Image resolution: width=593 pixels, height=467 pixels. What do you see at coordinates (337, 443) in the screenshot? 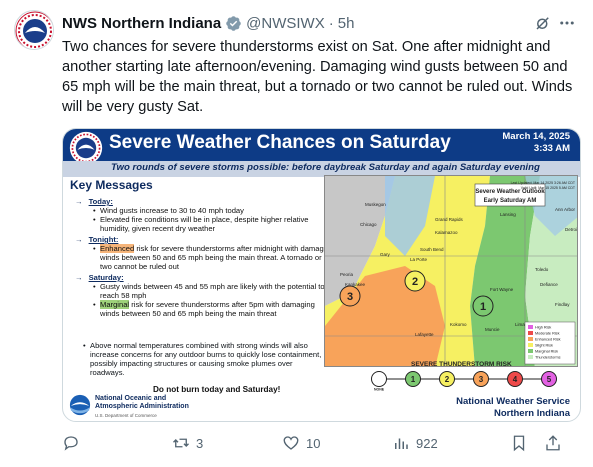
I see `like-button: 10` at bounding box center [337, 443].